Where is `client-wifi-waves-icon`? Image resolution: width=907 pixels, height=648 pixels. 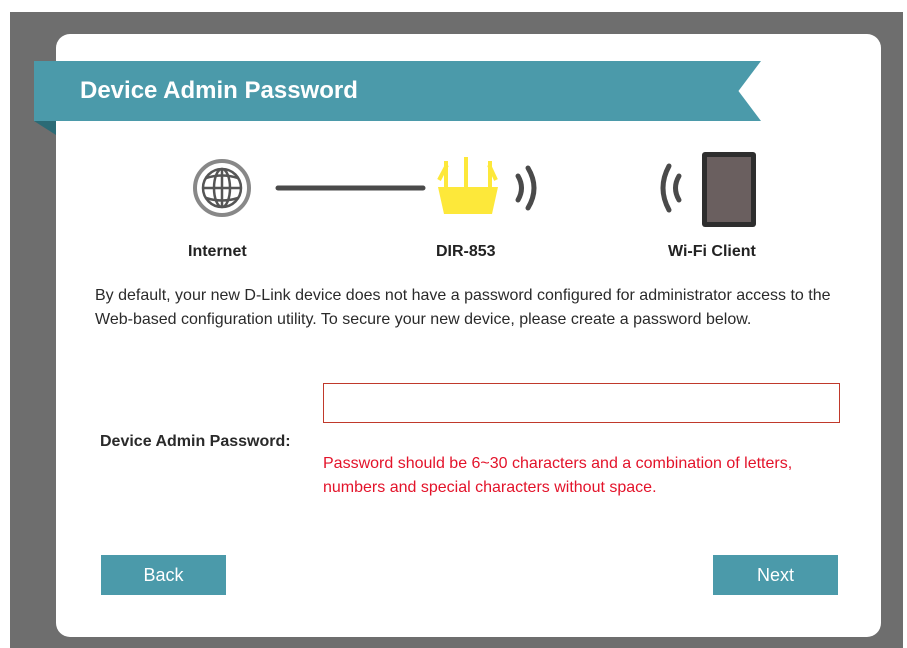 client-wifi-waves-icon is located at coordinates (671, 188).